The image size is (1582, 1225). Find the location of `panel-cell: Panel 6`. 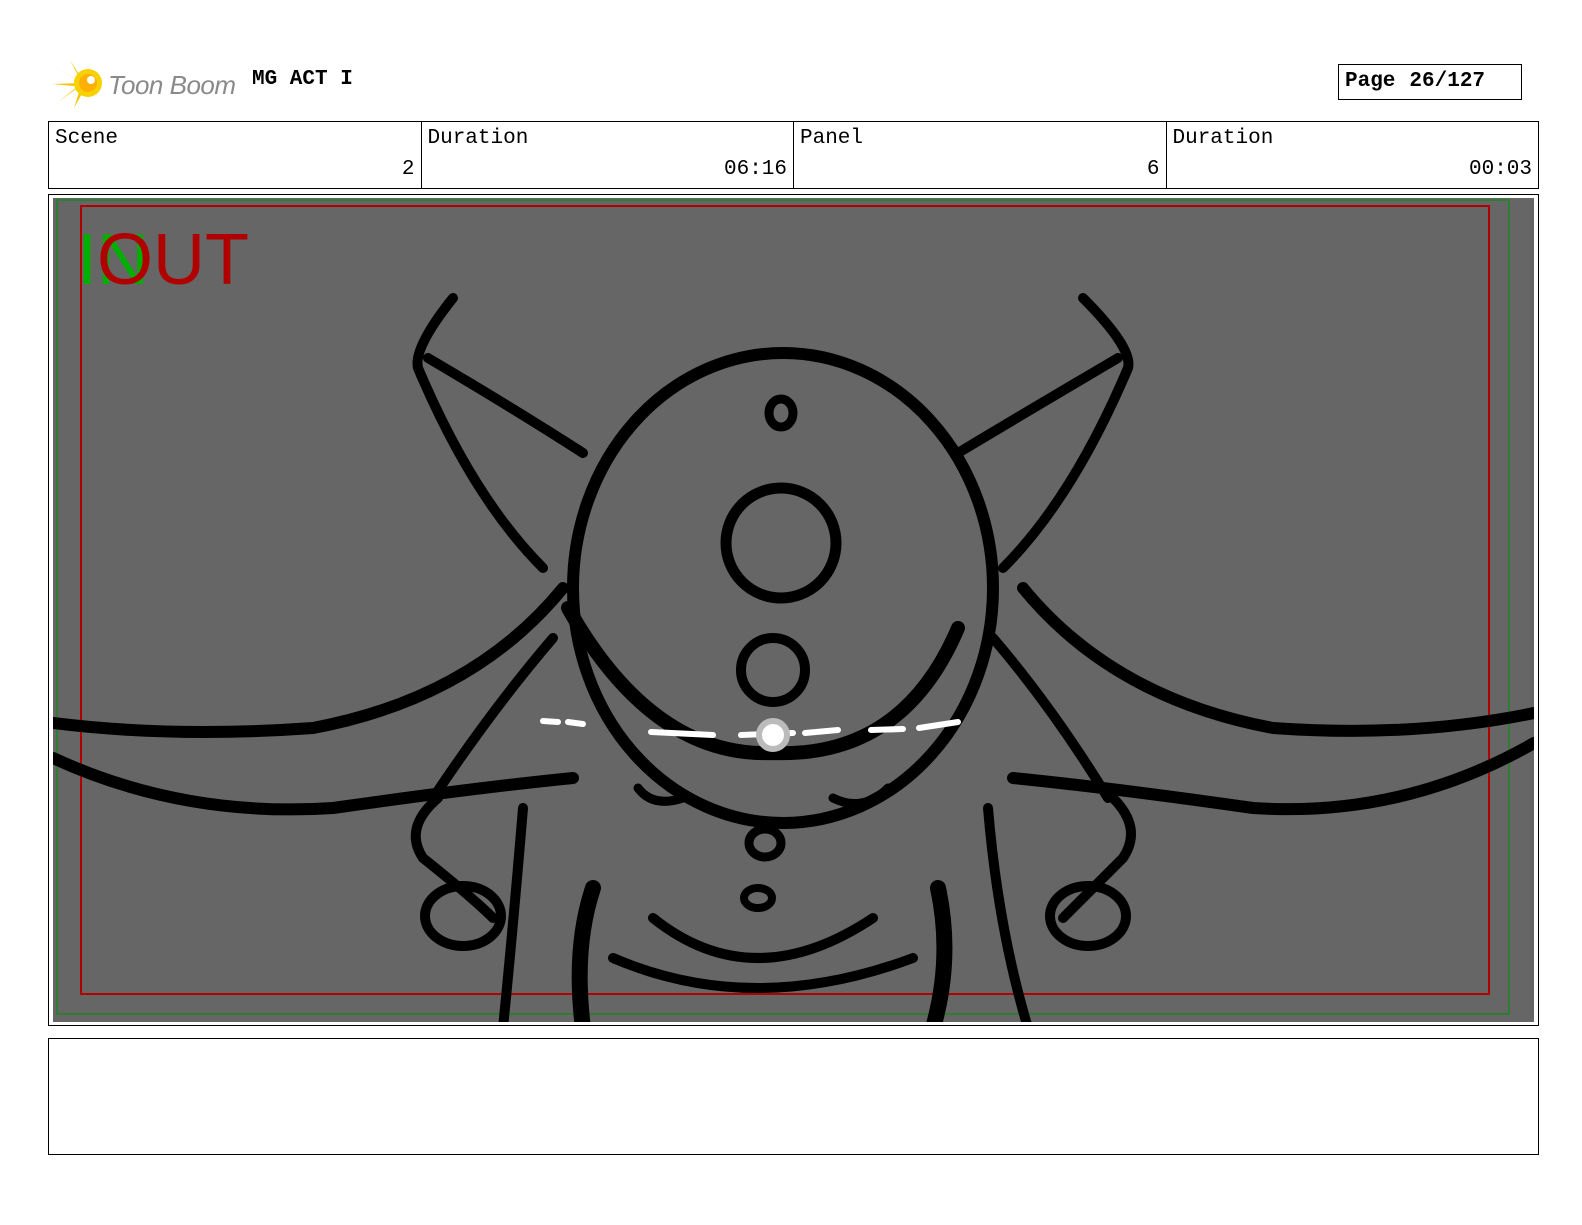

panel-cell: Panel 6 is located at coordinates (980, 155).